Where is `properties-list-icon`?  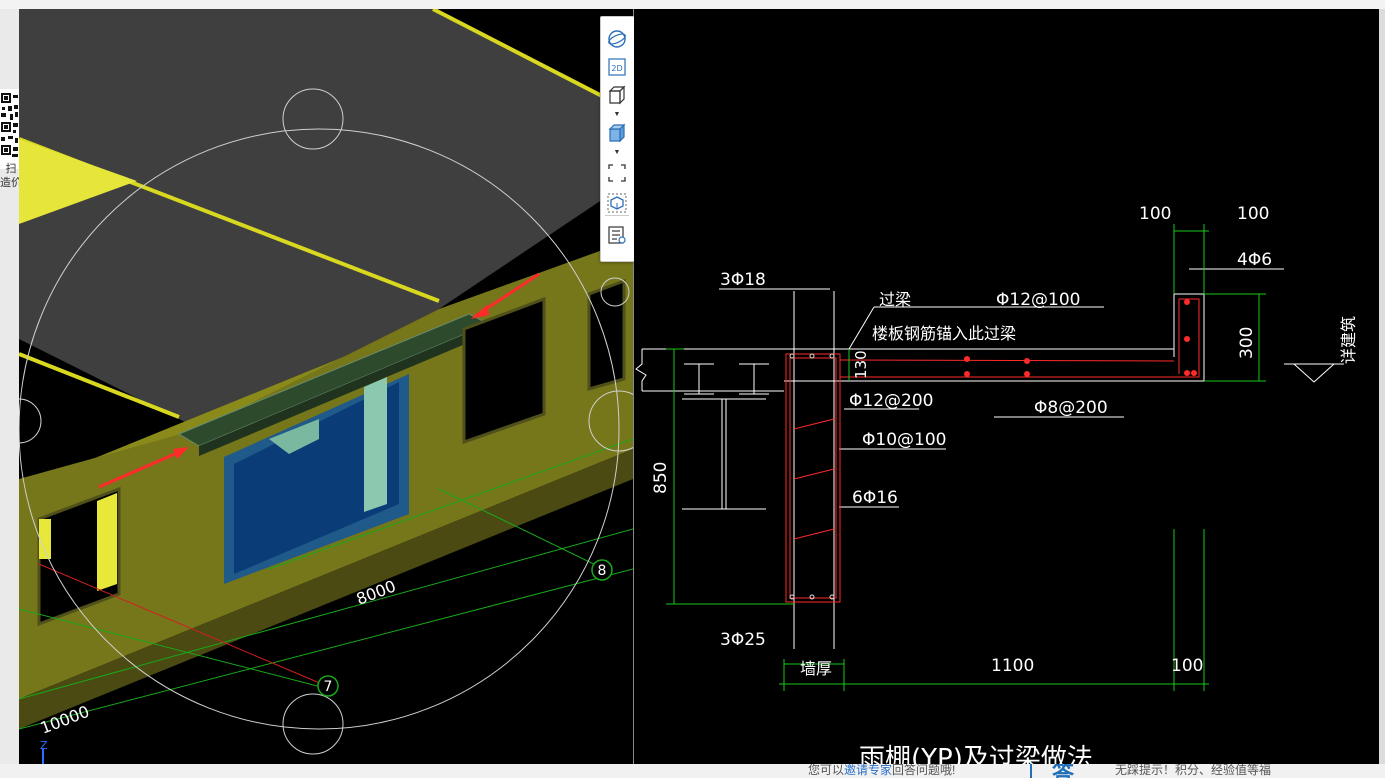 properties-list-icon is located at coordinates (617, 235).